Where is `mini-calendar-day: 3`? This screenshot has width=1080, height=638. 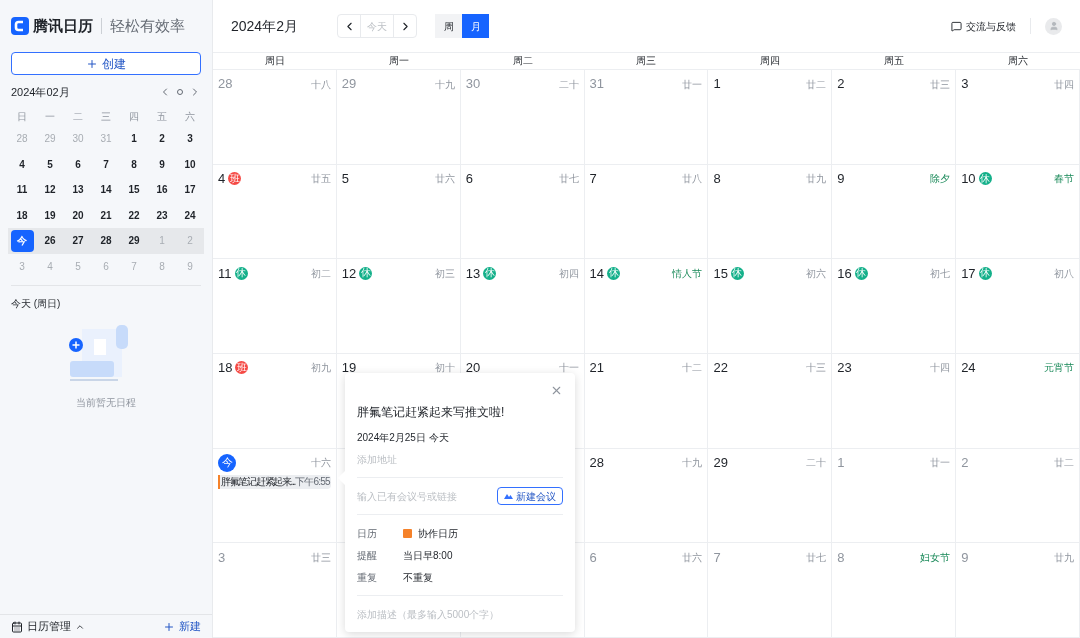
mini-calendar-day: 3 is located at coordinates (190, 138).